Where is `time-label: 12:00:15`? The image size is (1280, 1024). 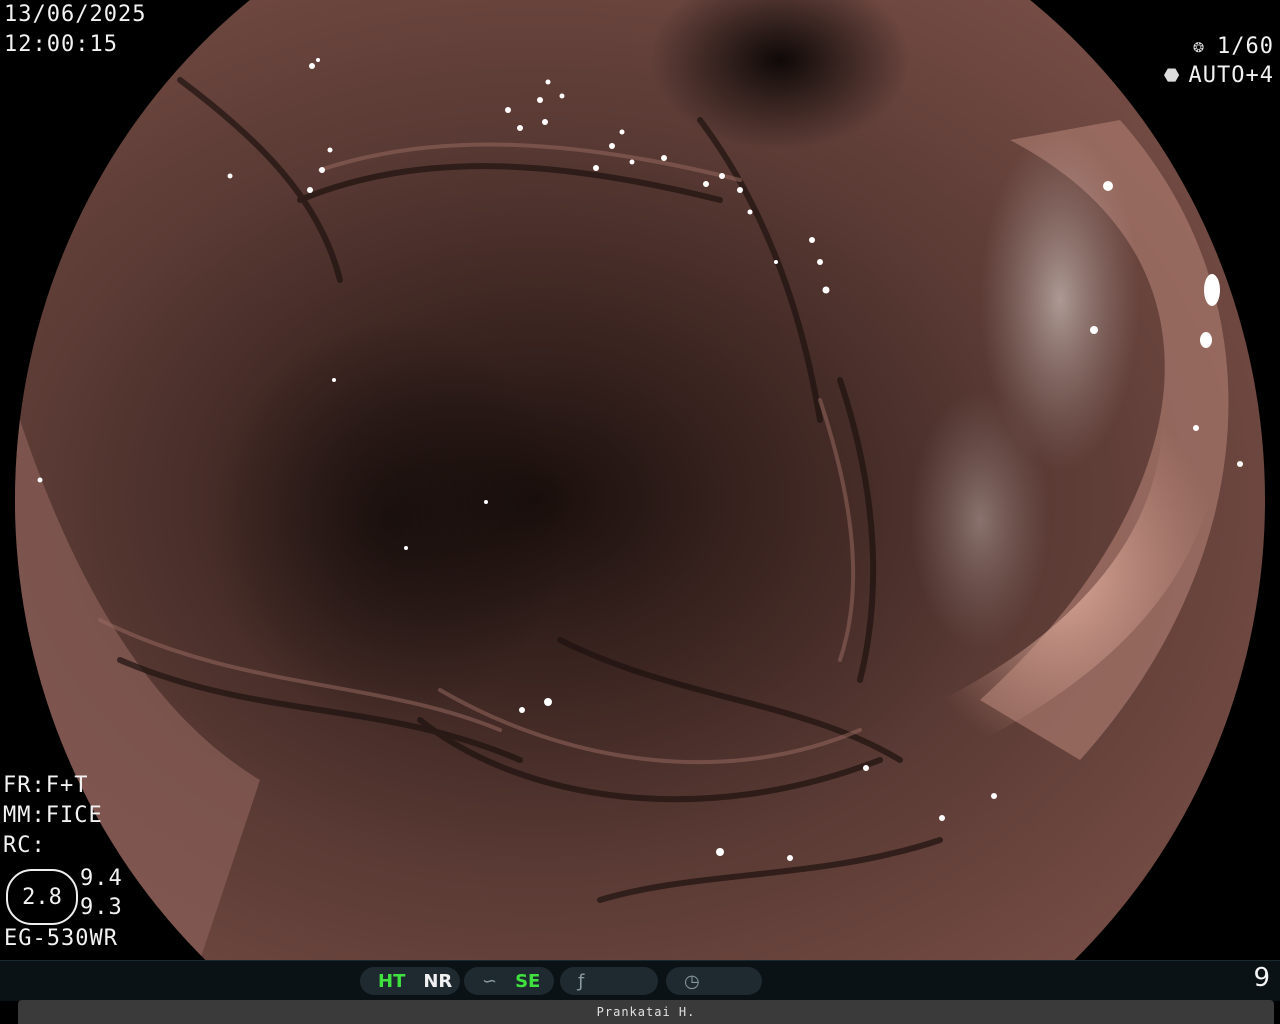
time-label: 12:00:15 is located at coordinates (61, 44).